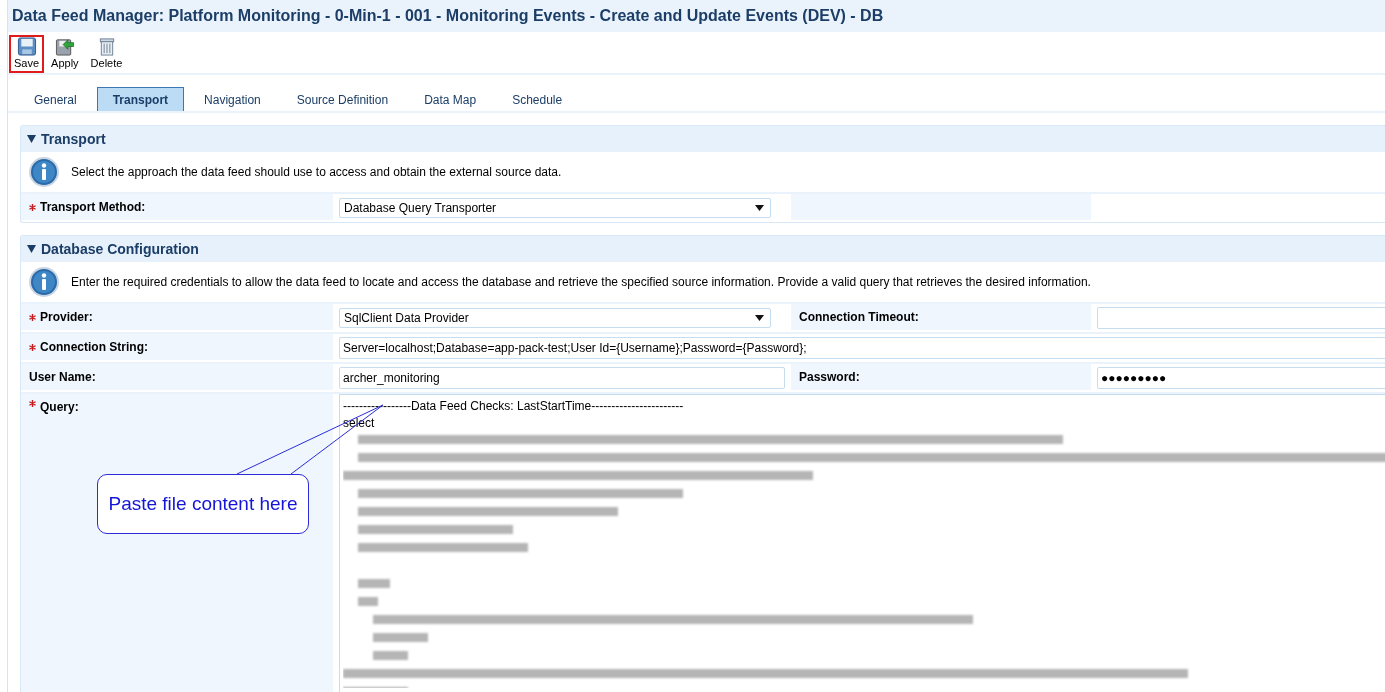 The height and width of the screenshot is (692, 1385). Describe the element at coordinates (862, 348) in the screenshot. I see `text-field: Server=localhost;Database=app-pack-test;User Id={Username};Password={Password};` at that location.